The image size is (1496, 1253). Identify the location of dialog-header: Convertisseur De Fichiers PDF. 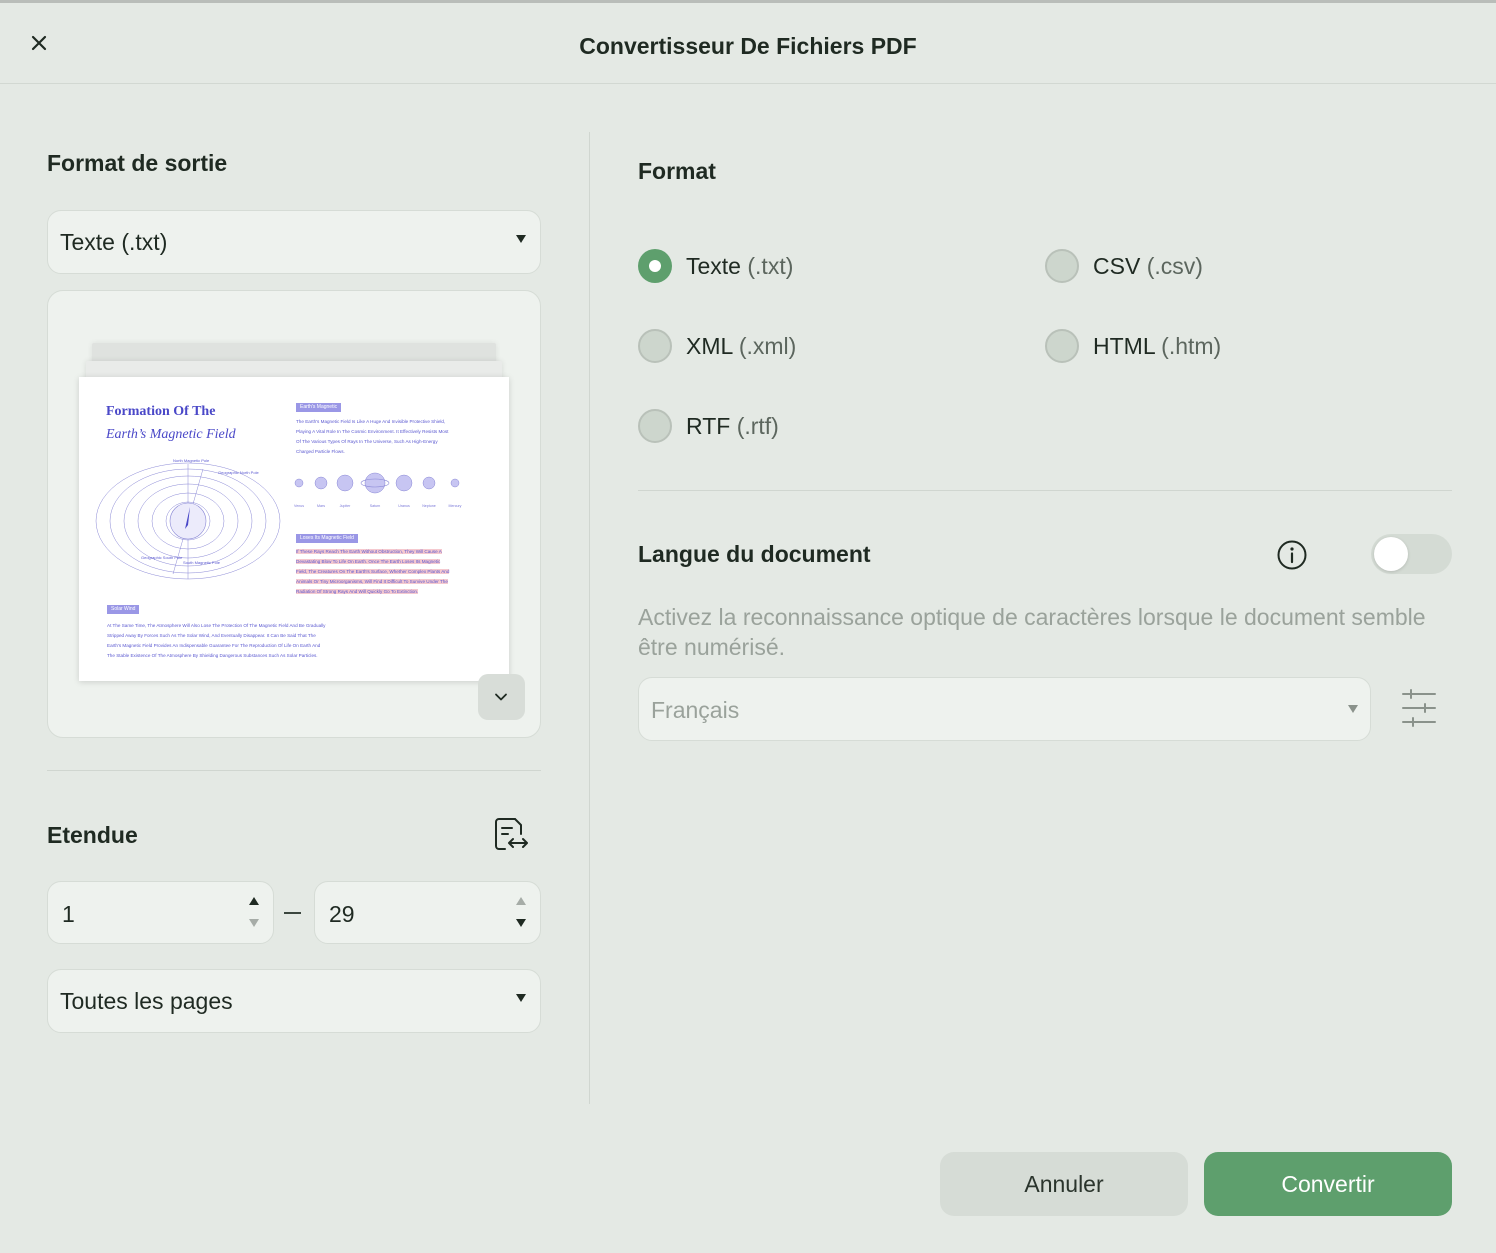
(748, 43).